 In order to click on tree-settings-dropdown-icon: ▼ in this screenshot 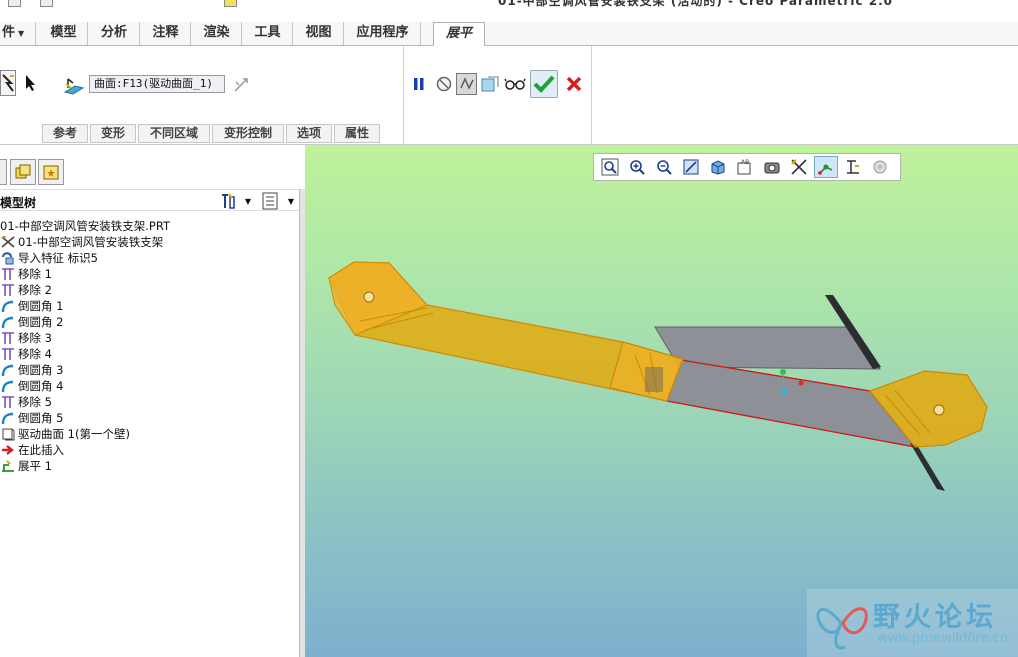, I will do `click(248, 201)`.